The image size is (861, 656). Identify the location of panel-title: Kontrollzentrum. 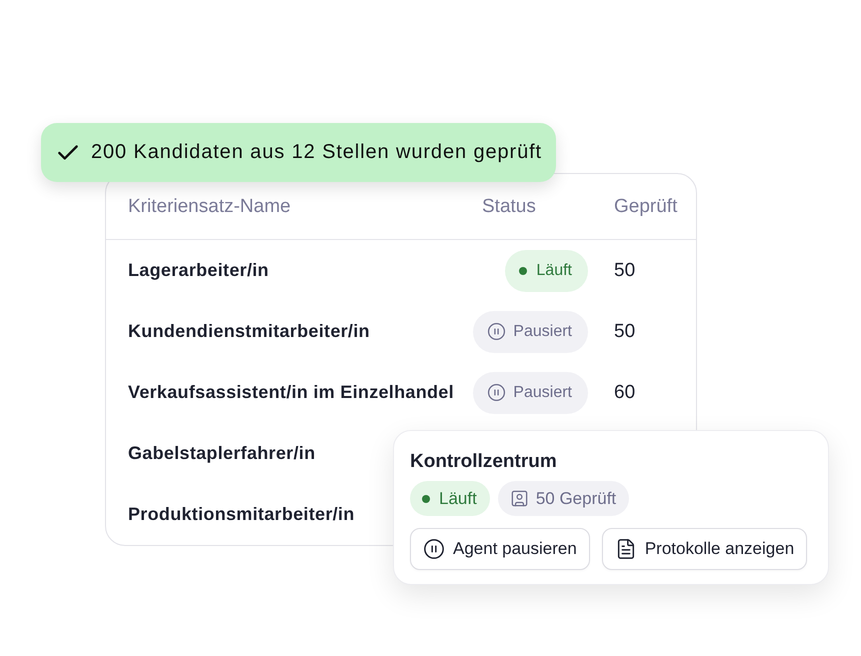
(483, 462).